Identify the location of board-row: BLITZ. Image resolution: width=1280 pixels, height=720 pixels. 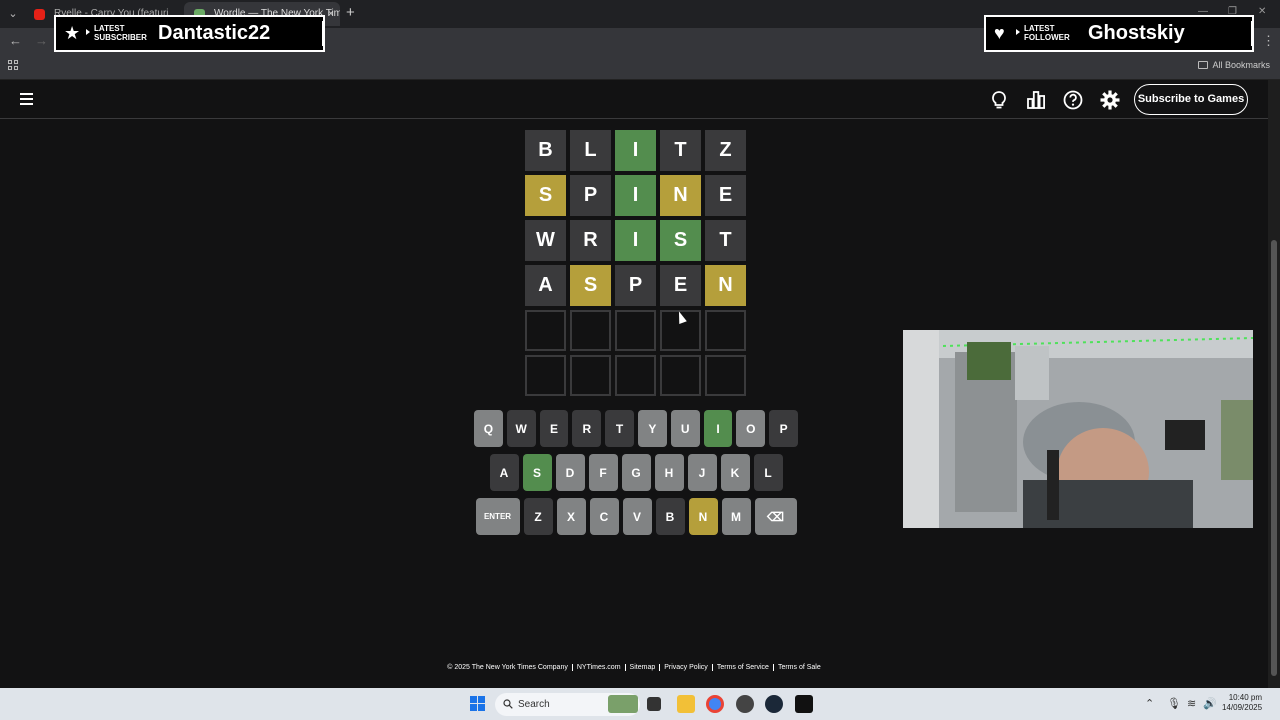
(635, 150).